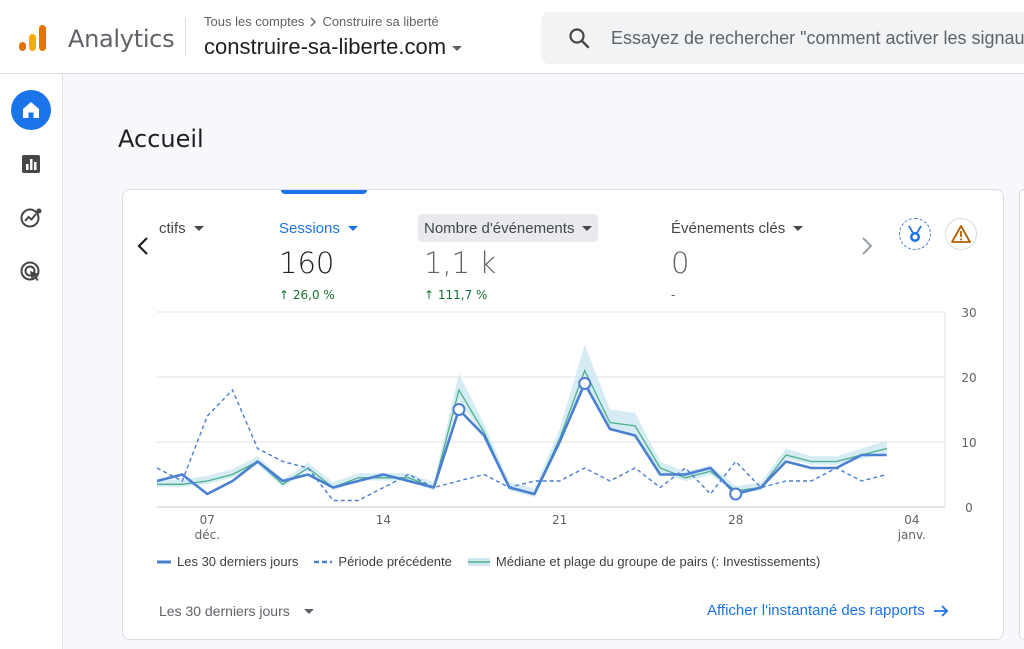 This screenshot has width=1024, height=649. I want to click on metric-value: 1,1 k, so click(460, 263).